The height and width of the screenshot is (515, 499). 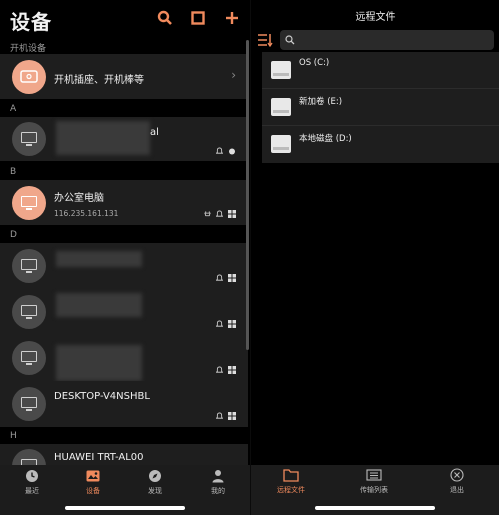 What do you see at coordinates (99, 80) in the screenshot?
I see `power-device-label: 开机插座、开机棒等` at bounding box center [99, 80].